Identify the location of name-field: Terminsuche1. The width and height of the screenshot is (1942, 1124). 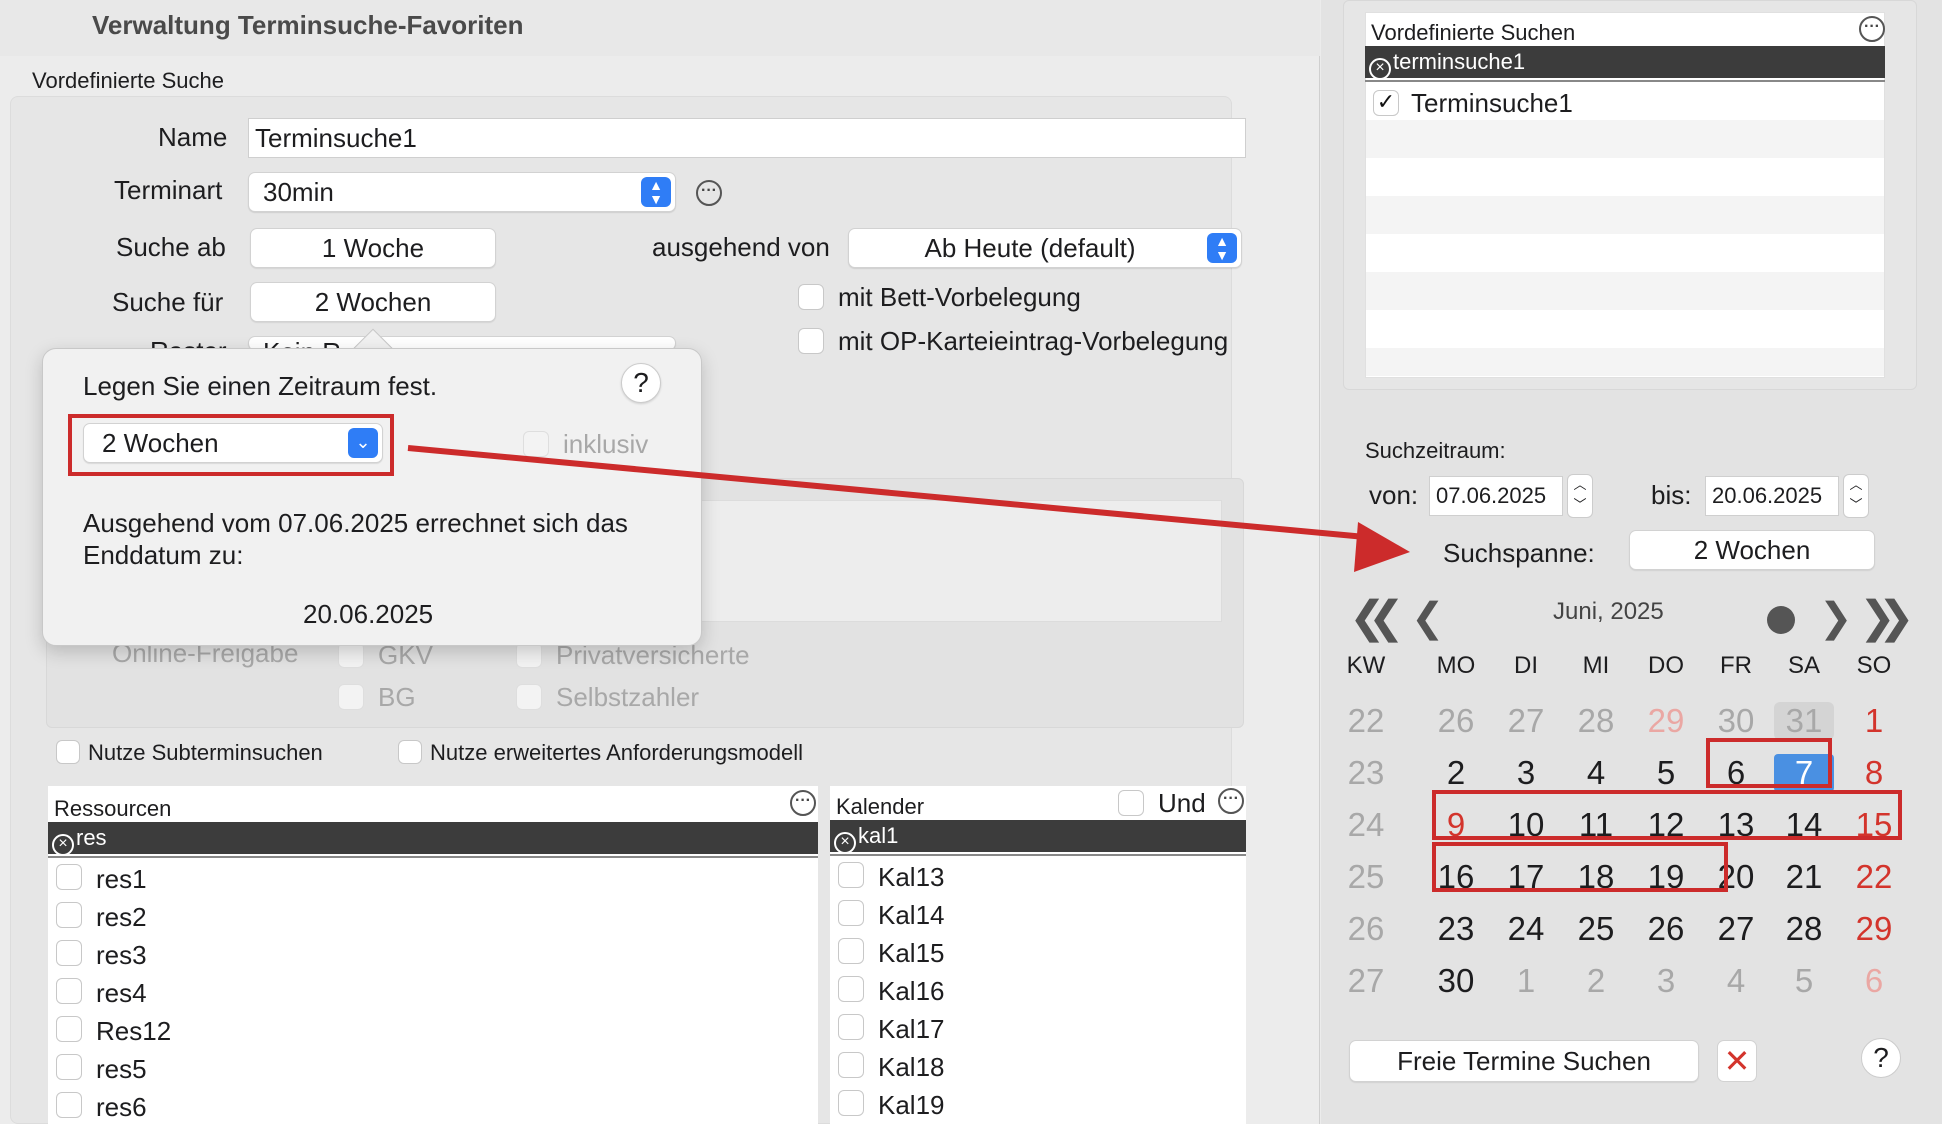
(747, 138).